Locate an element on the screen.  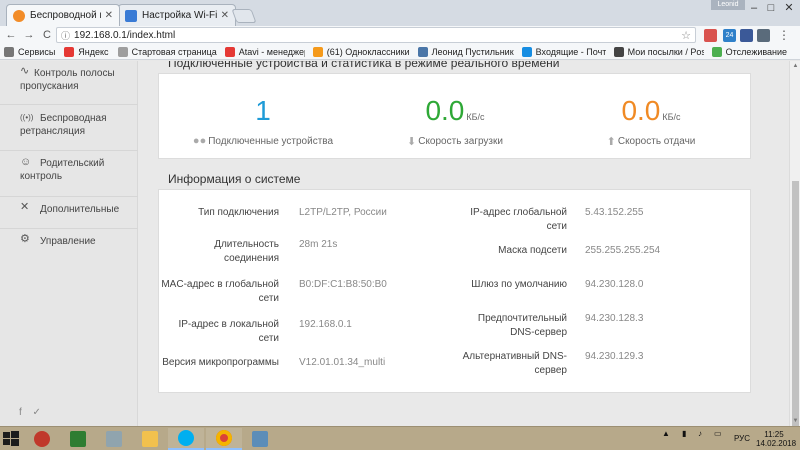
bookmark-tracking: Отслеживание is located at coordinates (749, 51).